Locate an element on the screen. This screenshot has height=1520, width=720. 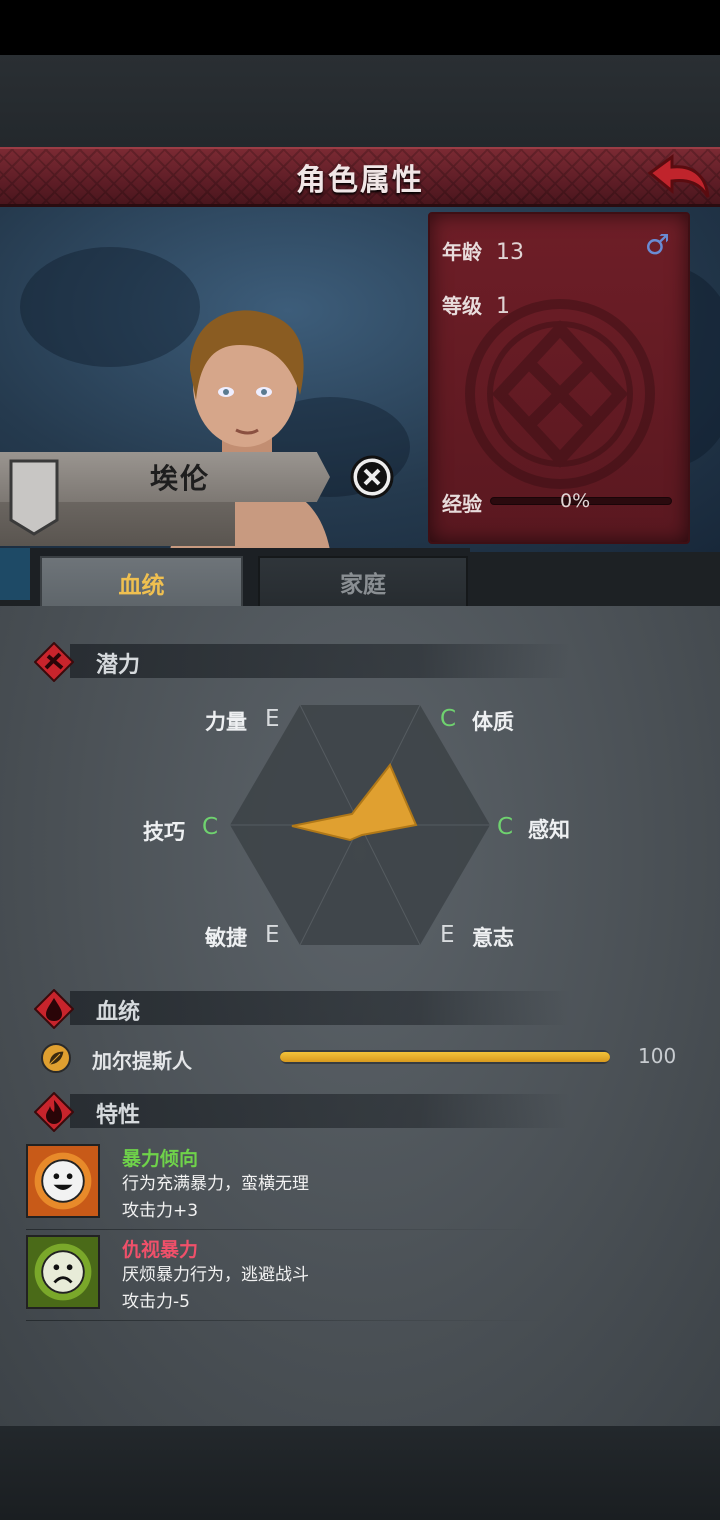
close-icon is located at coordinates (372, 477).